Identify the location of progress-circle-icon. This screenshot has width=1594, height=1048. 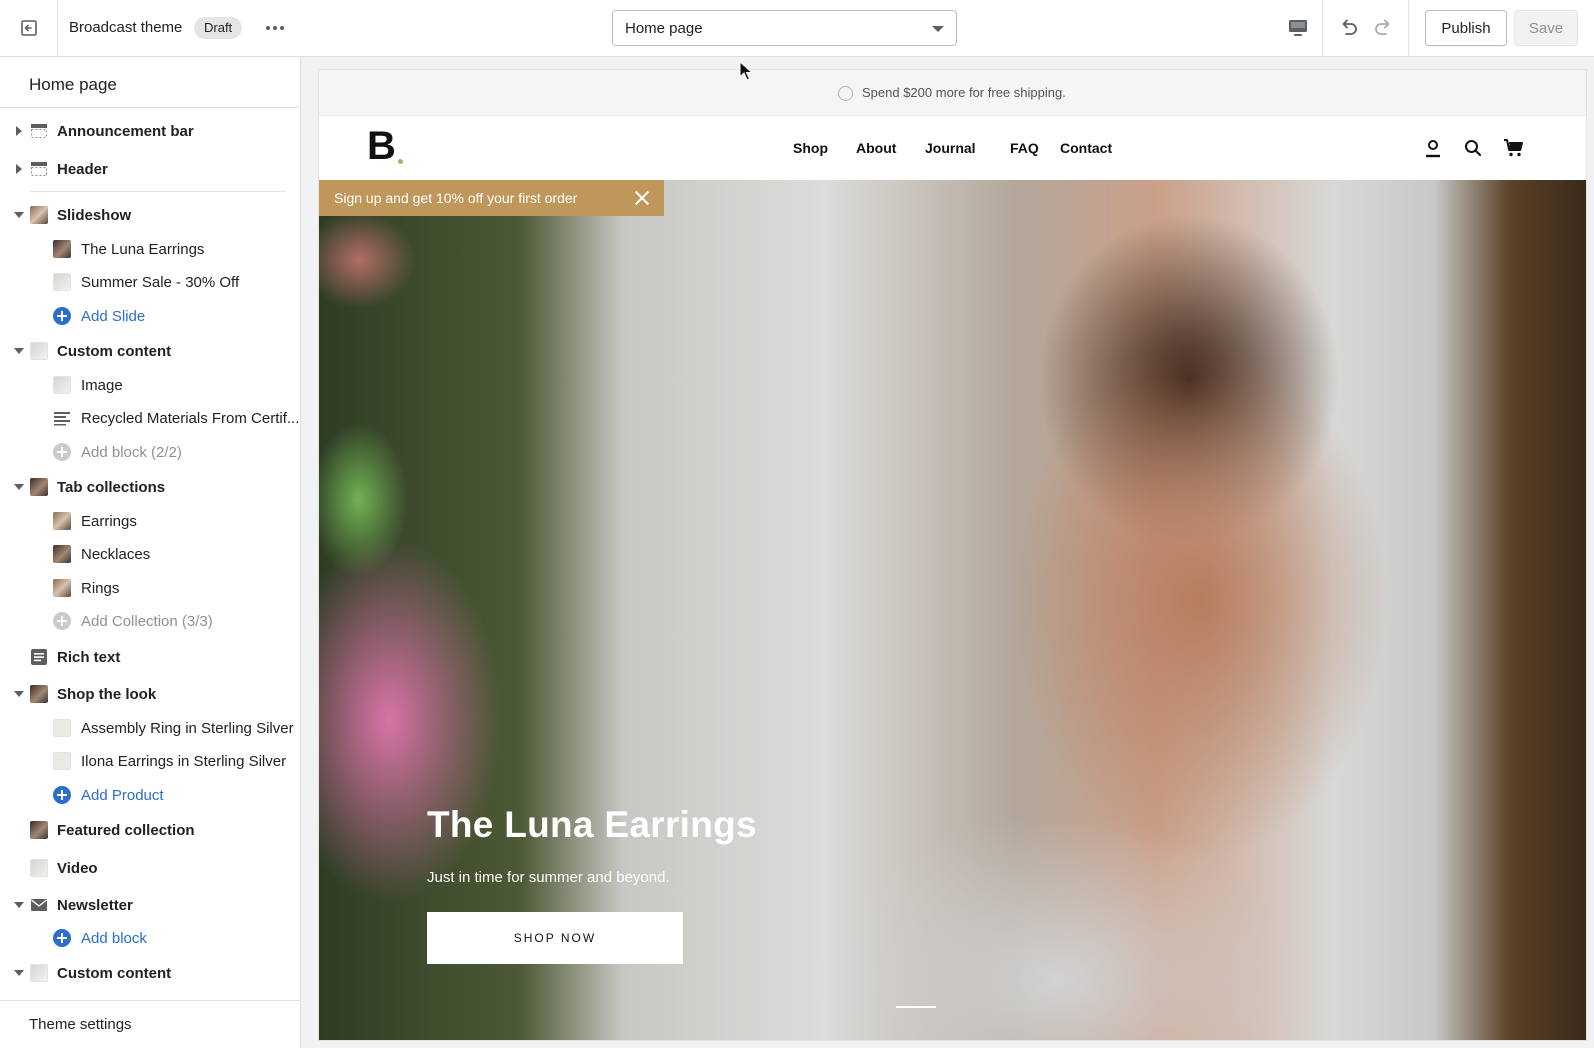
(845, 93).